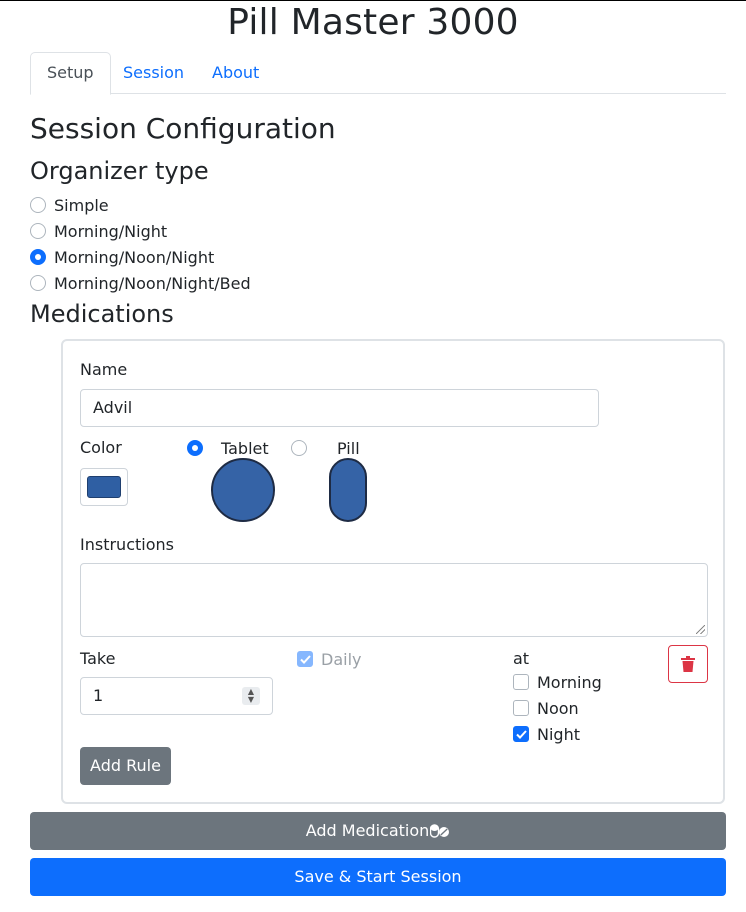 The height and width of the screenshot is (912, 746). I want to click on radio-morning-noon-night, so click(38, 257).